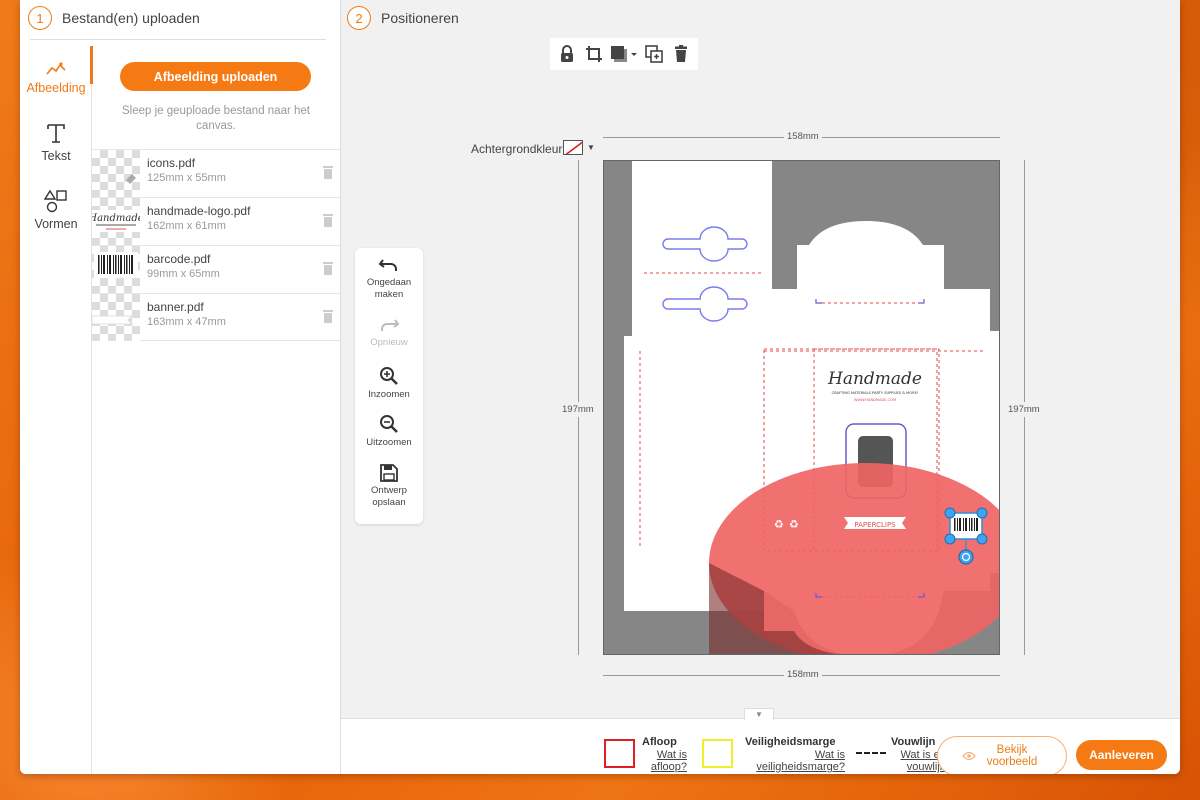  I want to click on bleed-swatch, so click(619, 753).